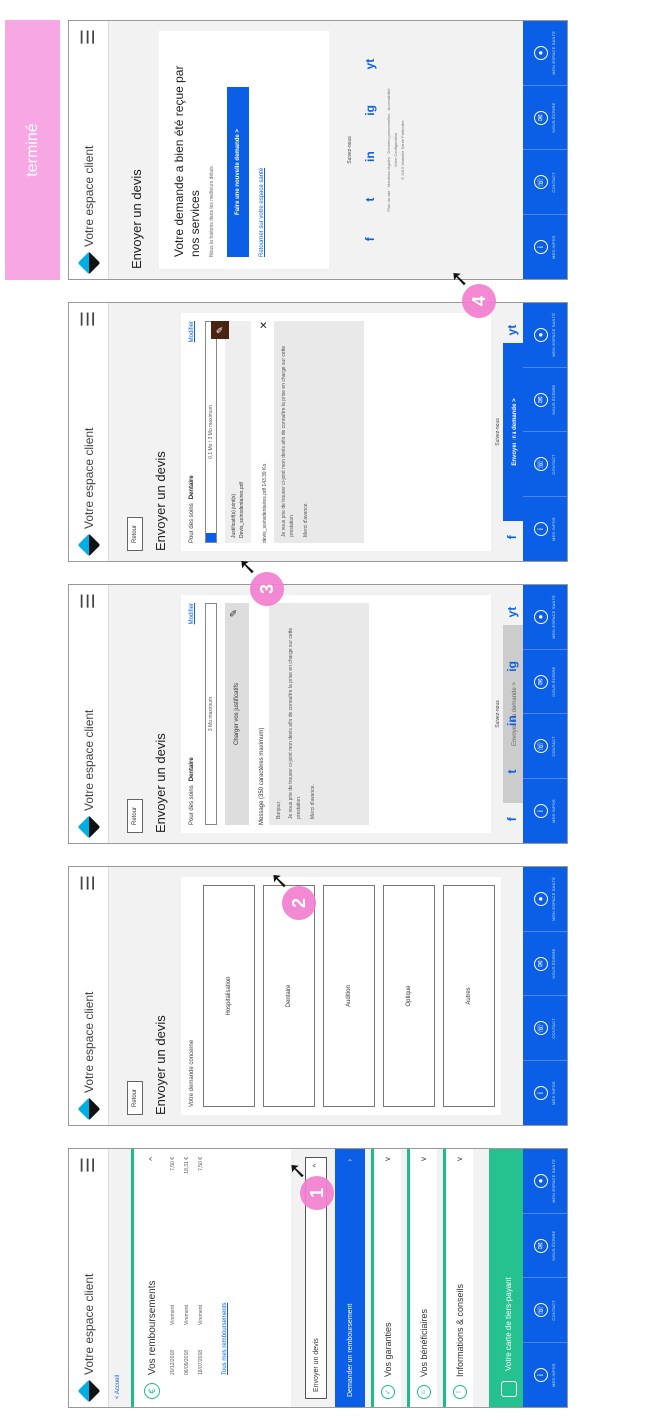 The height and width of the screenshot is (1418, 645). Describe the element at coordinates (218, 1278) in the screenshot. I see `all-reimbursements-link: Tous mes remboursements` at that location.